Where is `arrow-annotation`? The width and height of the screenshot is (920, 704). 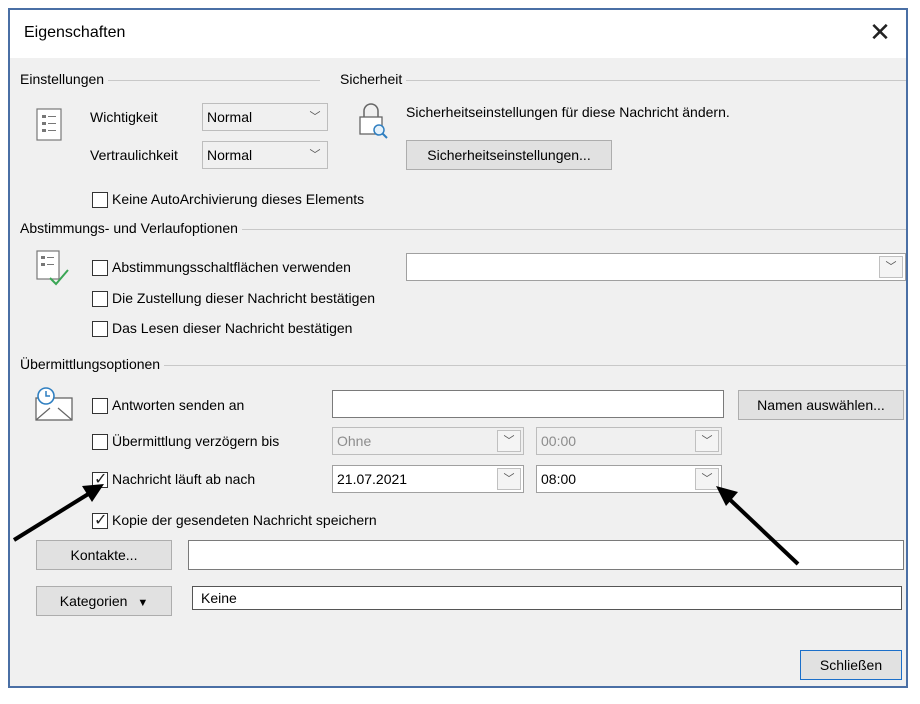 arrow-annotation is located at coordinates (406, 525).